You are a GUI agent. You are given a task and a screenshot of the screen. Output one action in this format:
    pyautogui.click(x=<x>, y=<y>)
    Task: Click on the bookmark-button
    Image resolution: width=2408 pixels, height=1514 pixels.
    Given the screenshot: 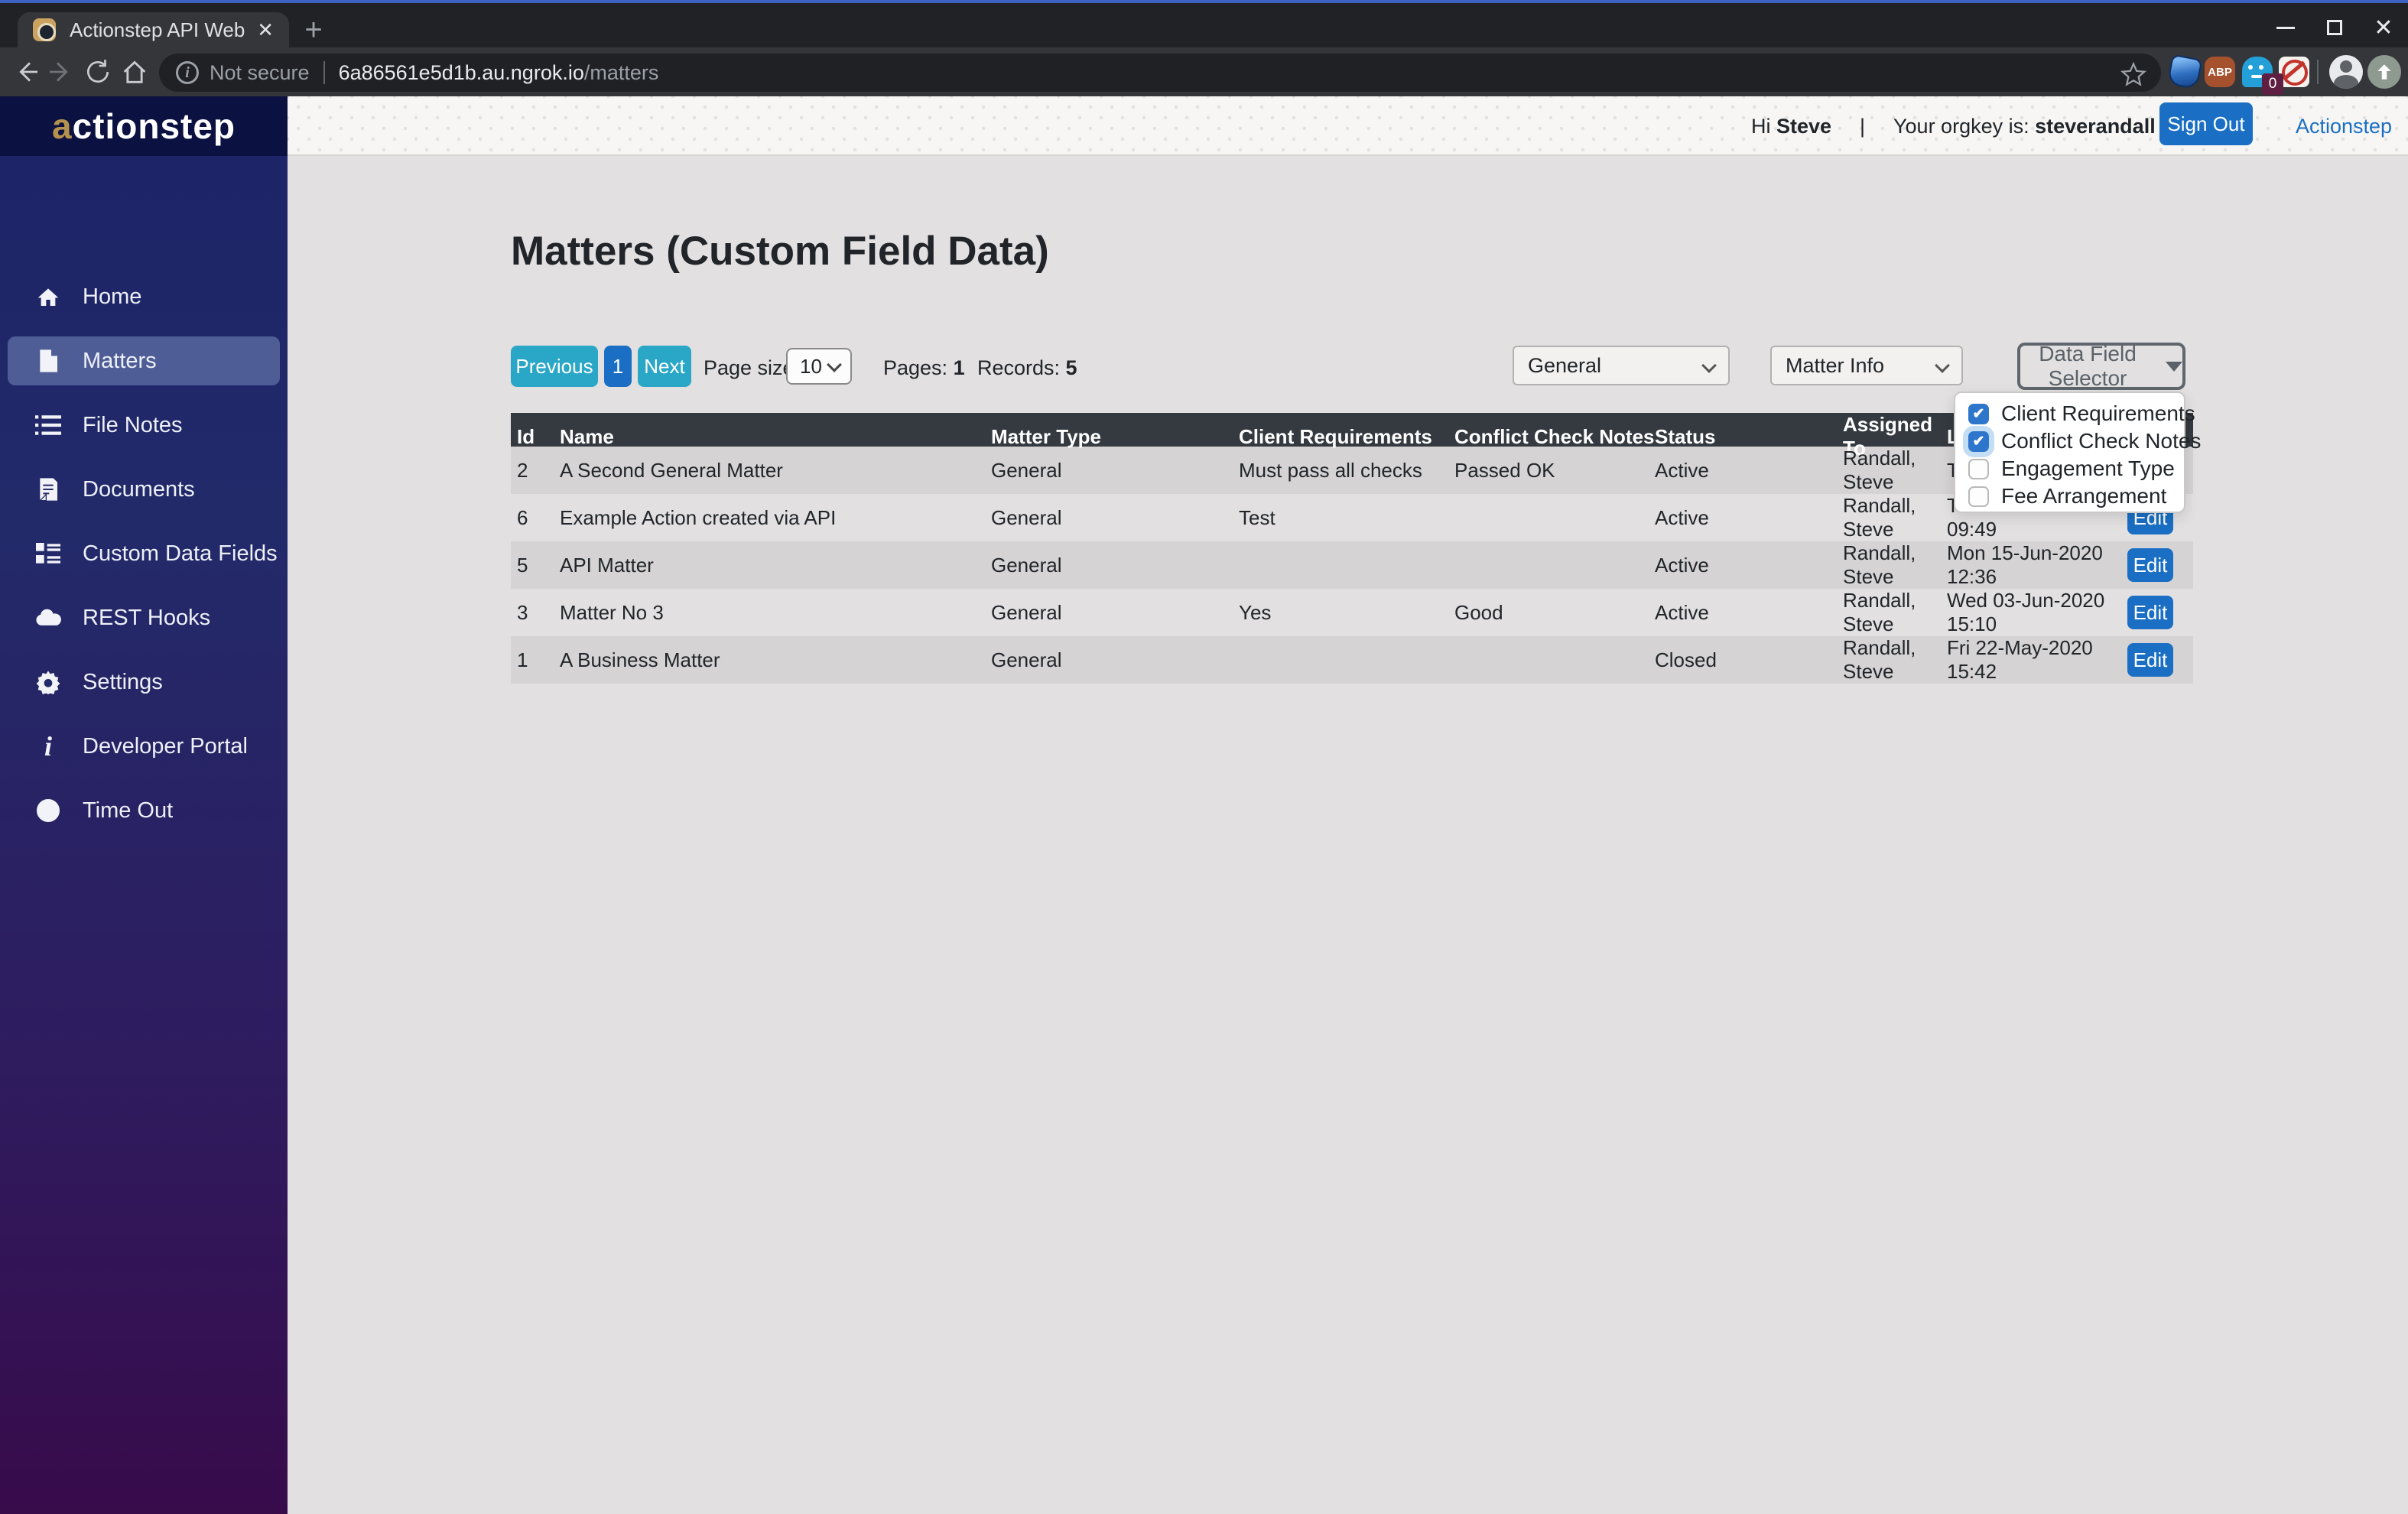 What is the action you would take?
    pyautogui.click(x=2133, y=76)
    